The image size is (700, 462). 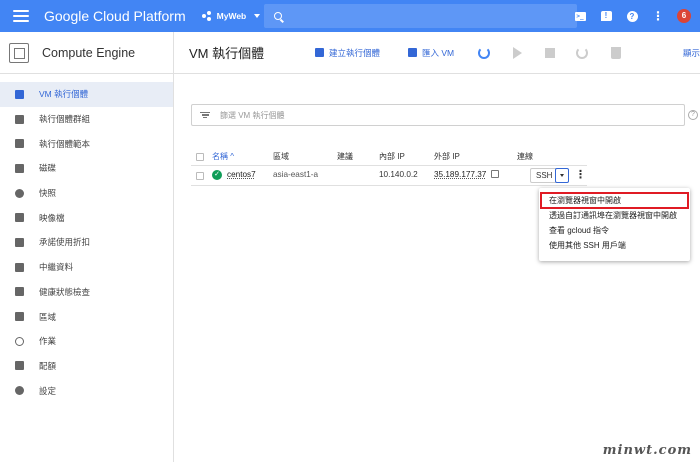 I want to click on filter-list-icon, so click(x=205, y=115).